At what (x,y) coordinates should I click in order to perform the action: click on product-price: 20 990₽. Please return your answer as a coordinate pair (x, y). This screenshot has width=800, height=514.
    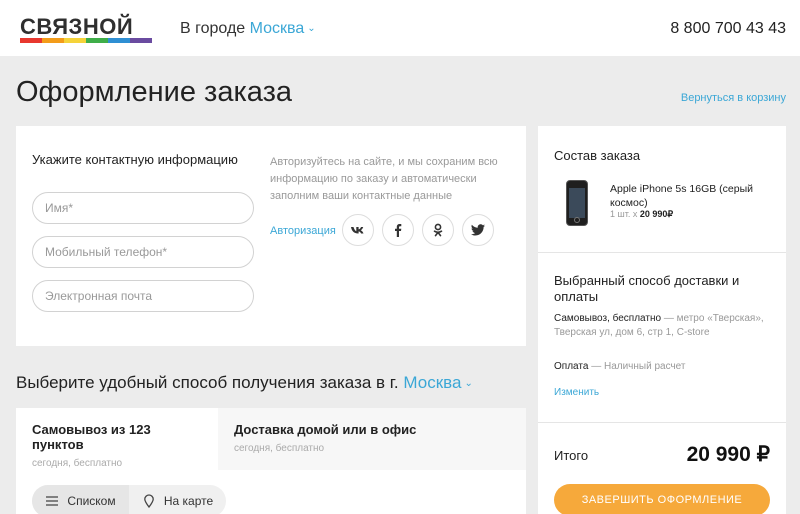
    Looking at the image, I should click on (656, 214).